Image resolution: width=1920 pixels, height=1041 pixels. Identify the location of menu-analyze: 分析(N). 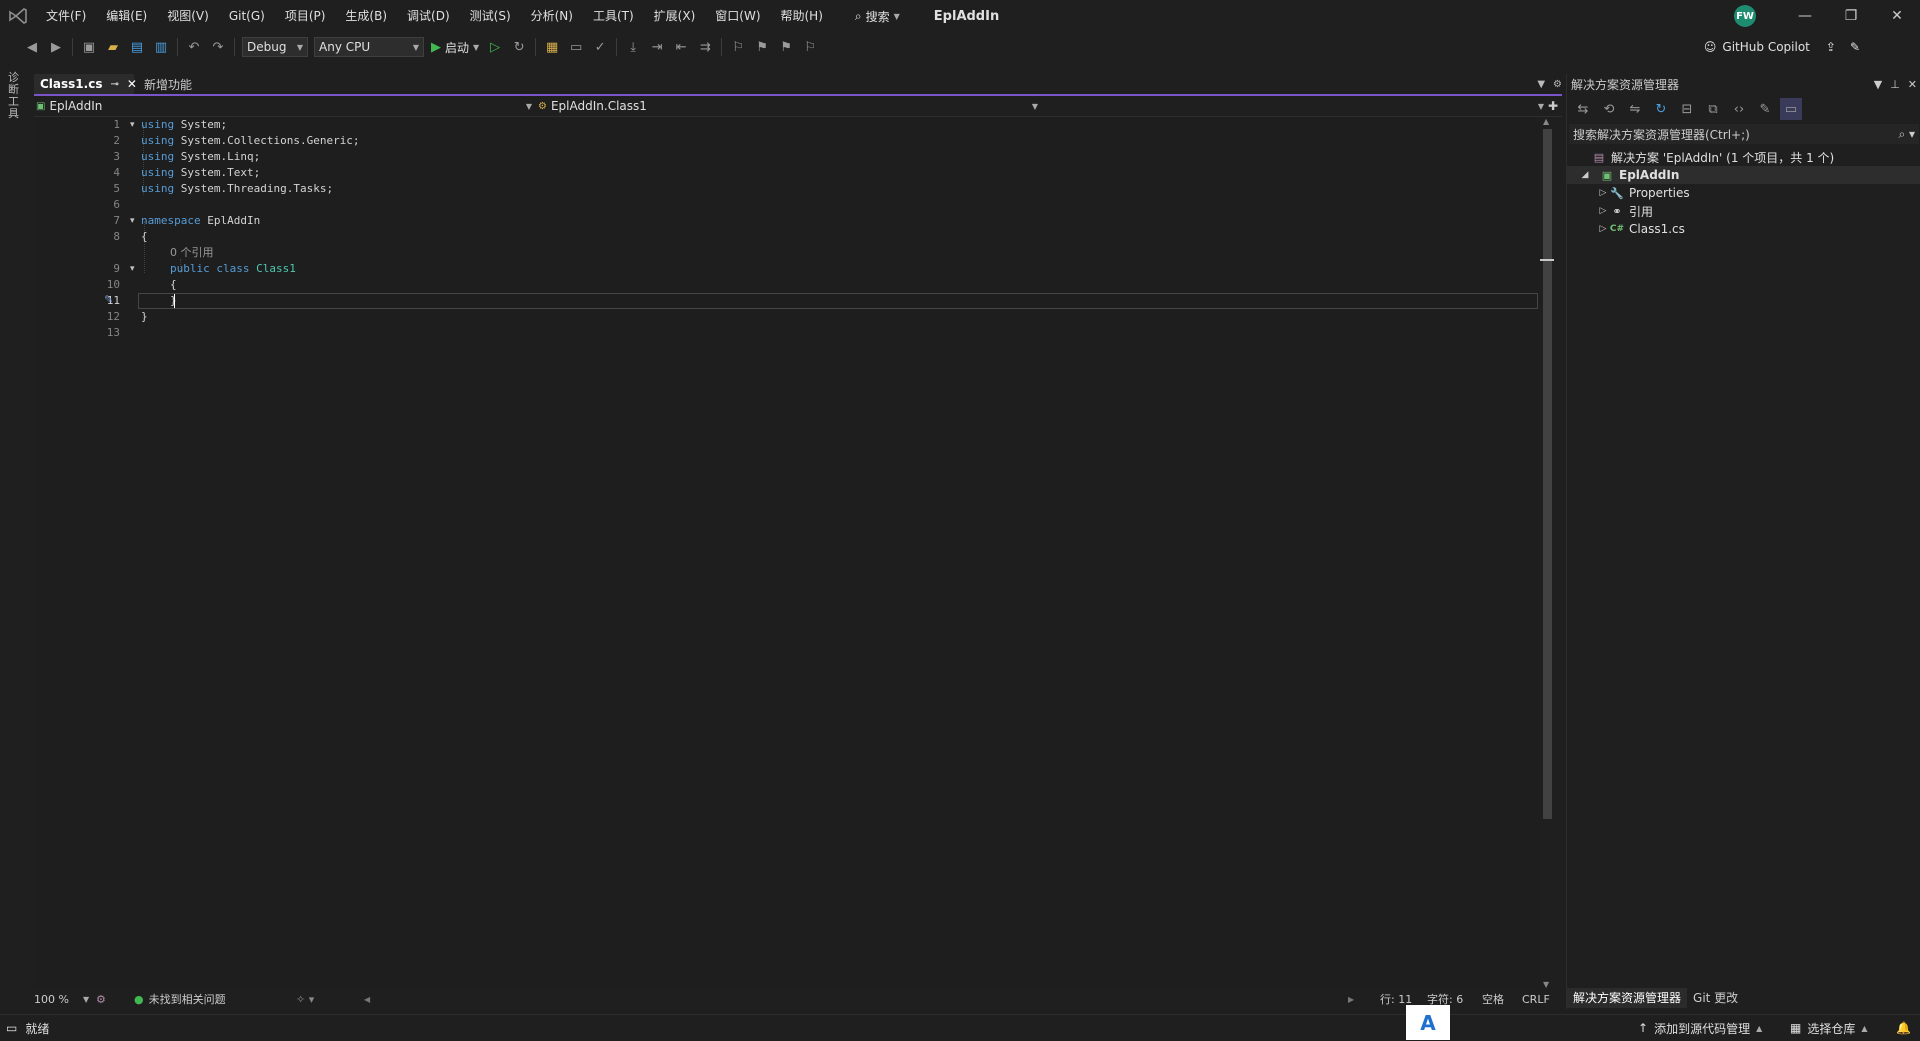
(552, 16).